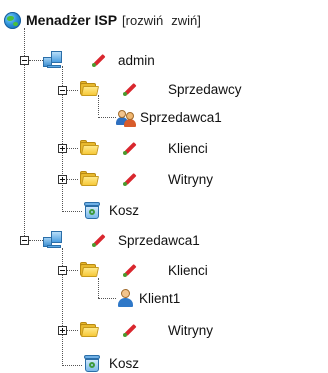  I want to click on bracket-close: ], so click(199, 20).